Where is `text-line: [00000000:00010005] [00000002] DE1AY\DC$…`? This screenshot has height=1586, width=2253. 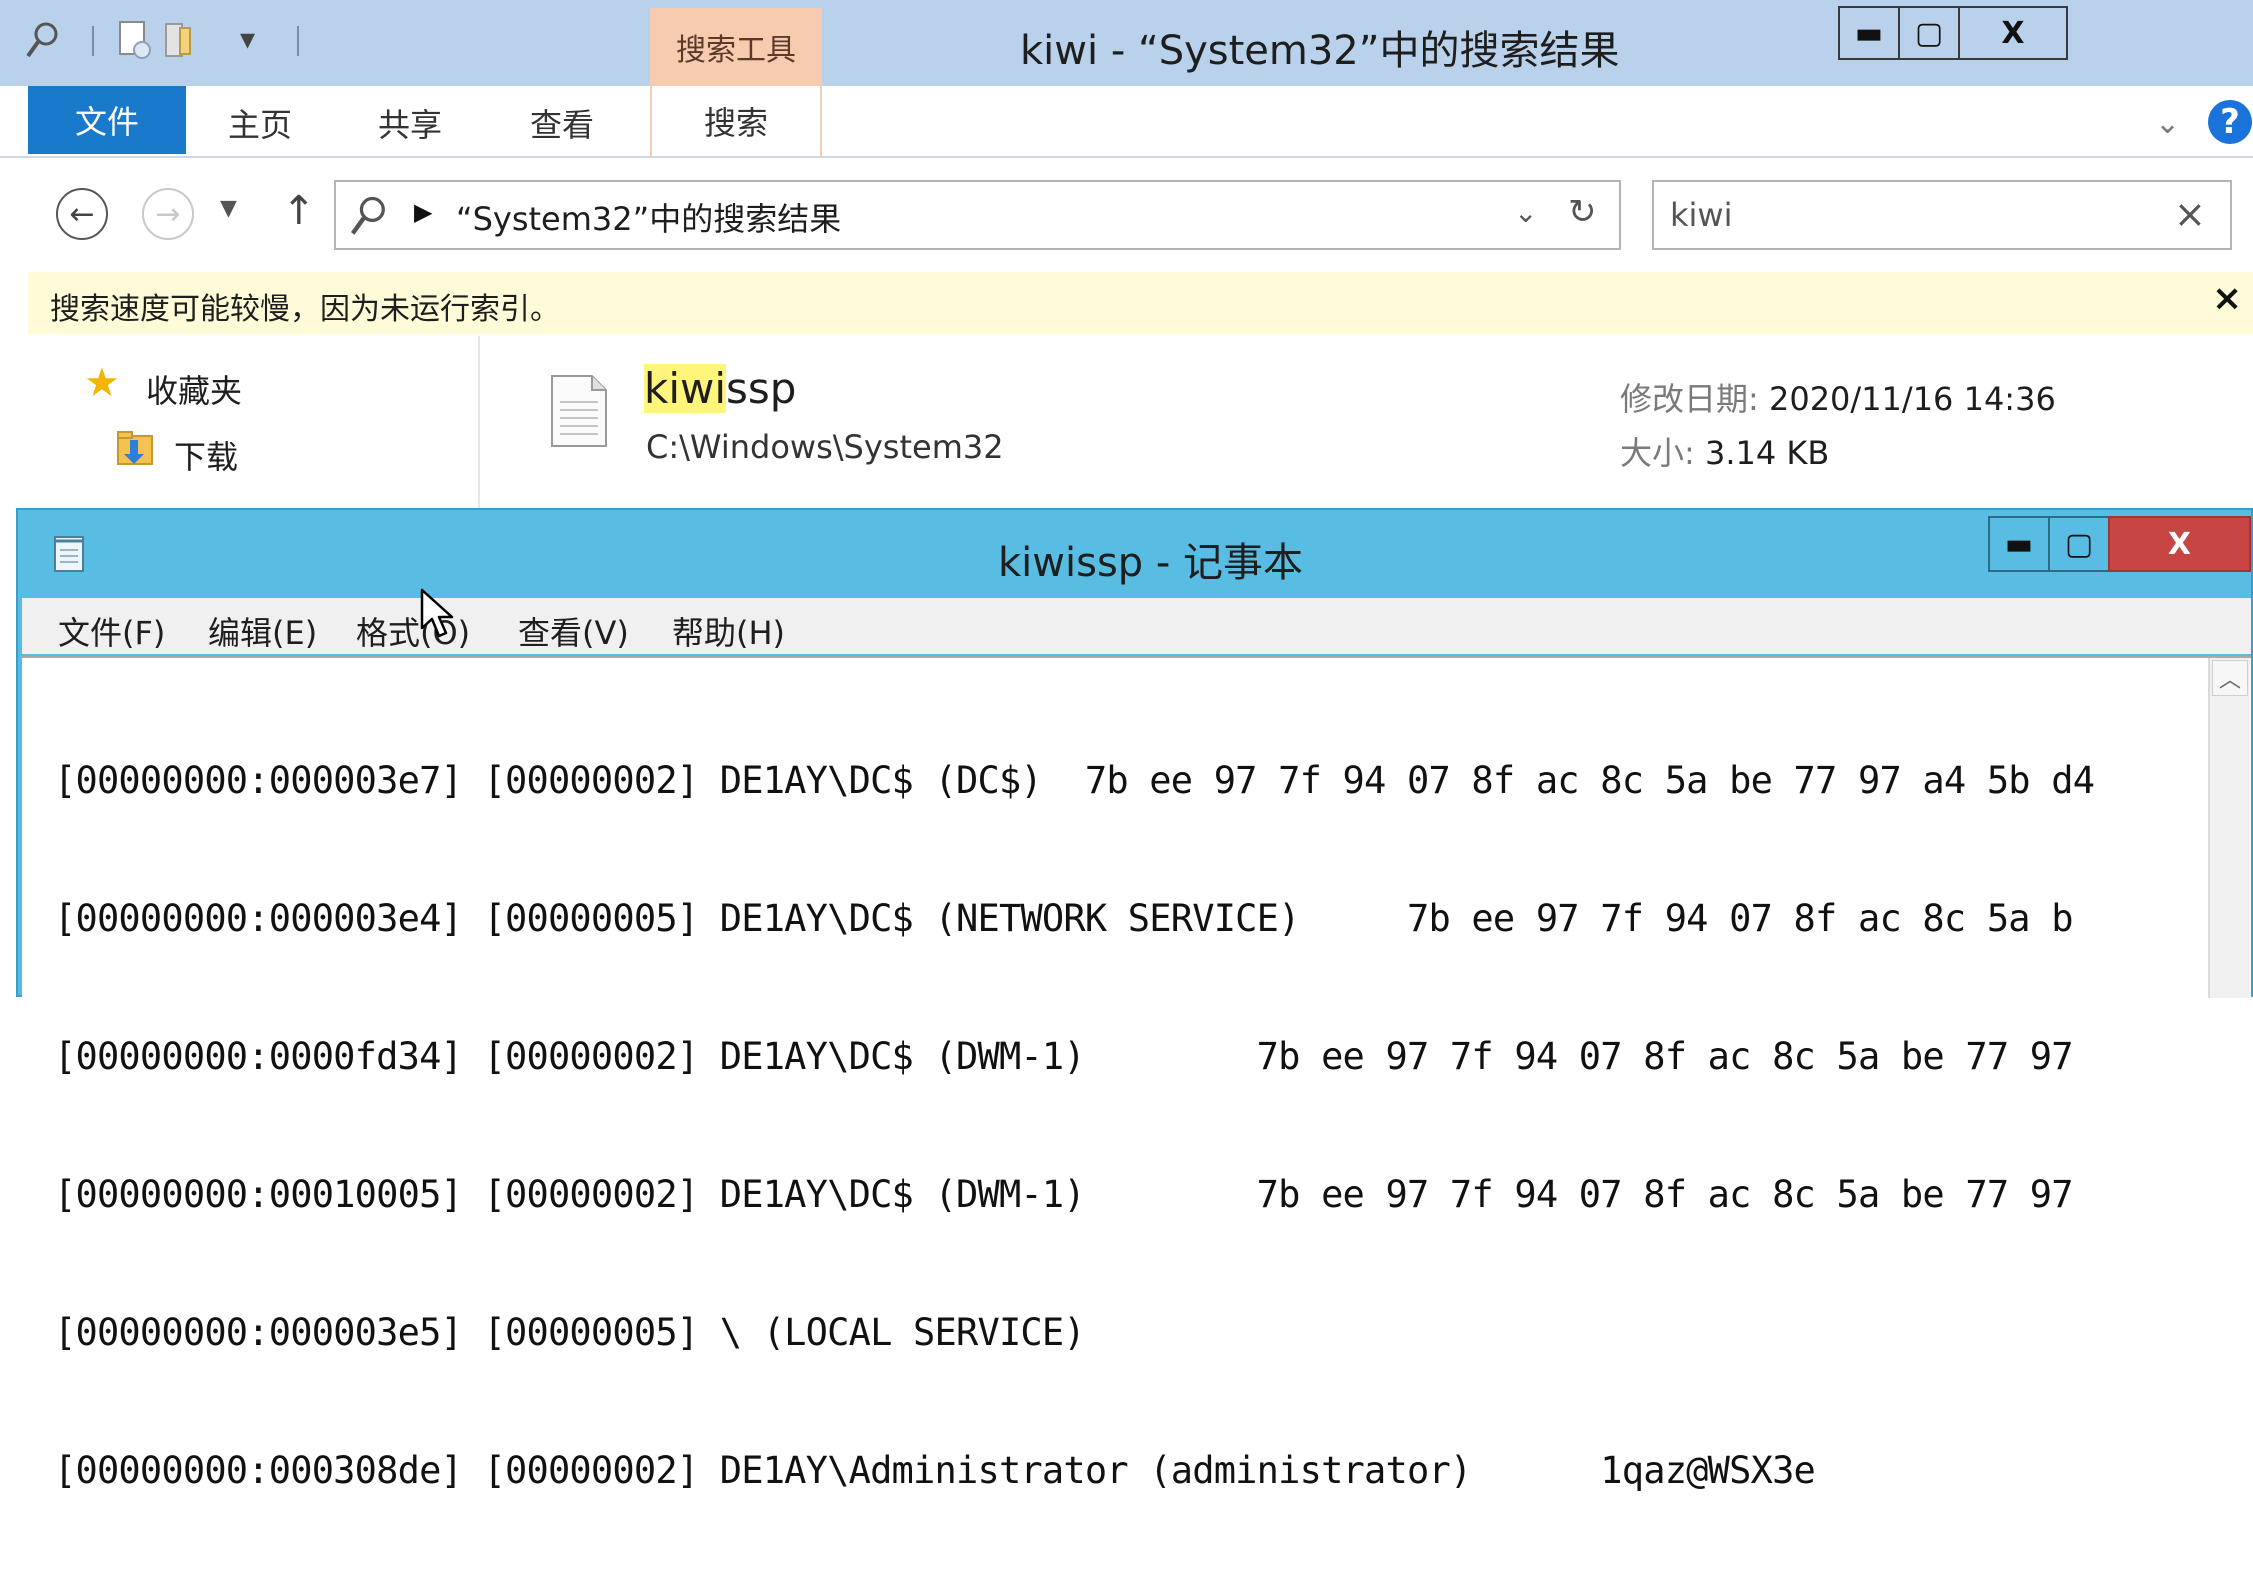 text-line: [00000000:00010005] [00000002] DE1AY\DC$… is located at coordinates (1064, 1194).